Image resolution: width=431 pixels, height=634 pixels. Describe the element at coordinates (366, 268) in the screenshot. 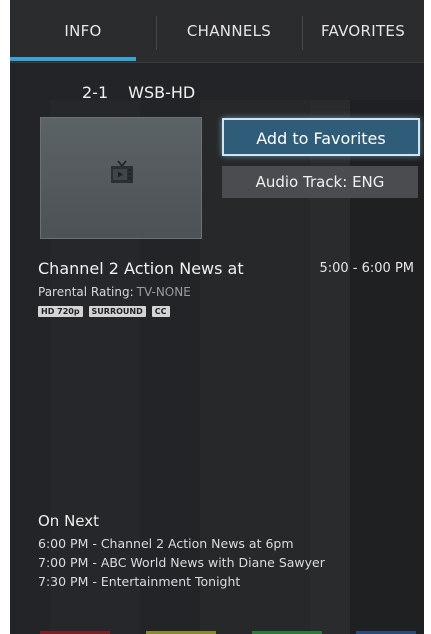

I see `program-time: 5:00 - 6:00 PM` at that location.